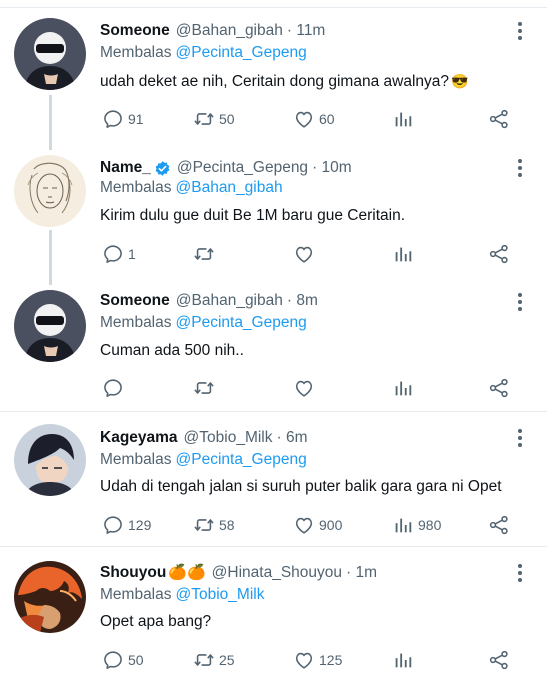  Describe the element at coordinates (306, 31) in the screenshot. I see `timestamp: · 11m` at that location.